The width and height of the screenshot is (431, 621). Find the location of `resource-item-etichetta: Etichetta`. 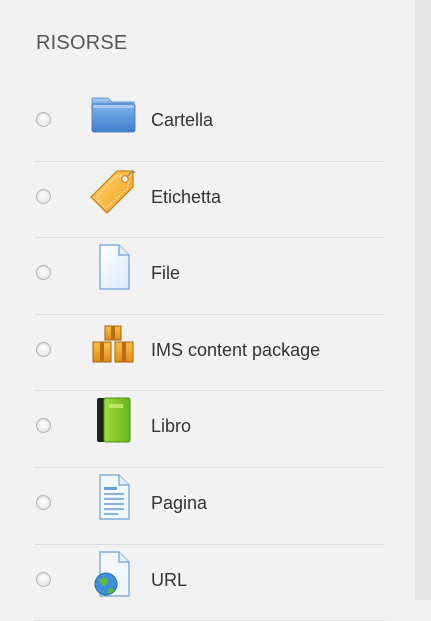

resource-item-etichetta: Etichetta is located at coordinates (209, 200).